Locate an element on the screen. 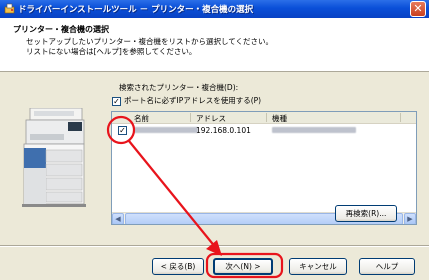 This screenshot has height=280, width=429. printer-list-label: 検索されたプリンター・複合機(D): is located at coordinates (179, 87).